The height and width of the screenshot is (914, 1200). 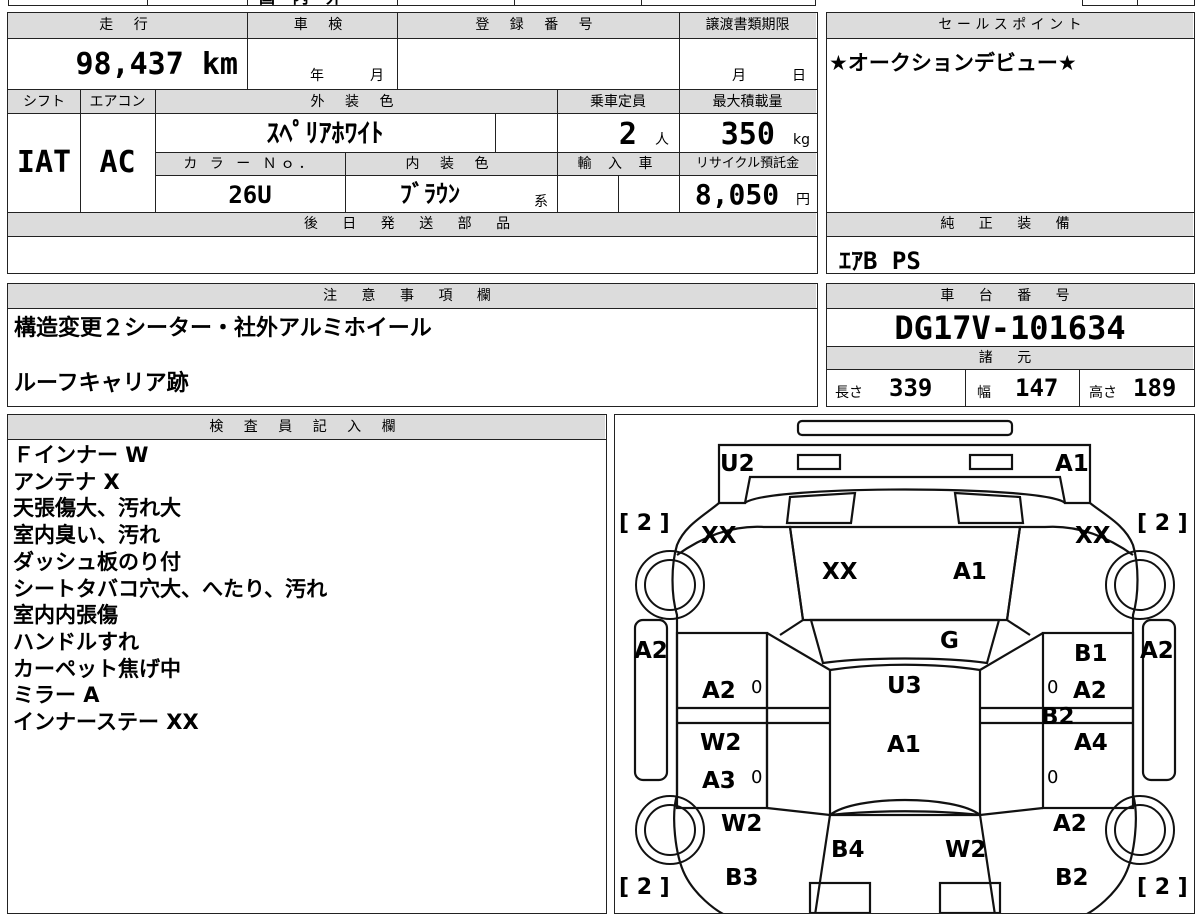 What do you see at coordinates (106, 722) in the screenshot?
I see `inspector-line: インナーステー XX` at bounding box center [106, 722].